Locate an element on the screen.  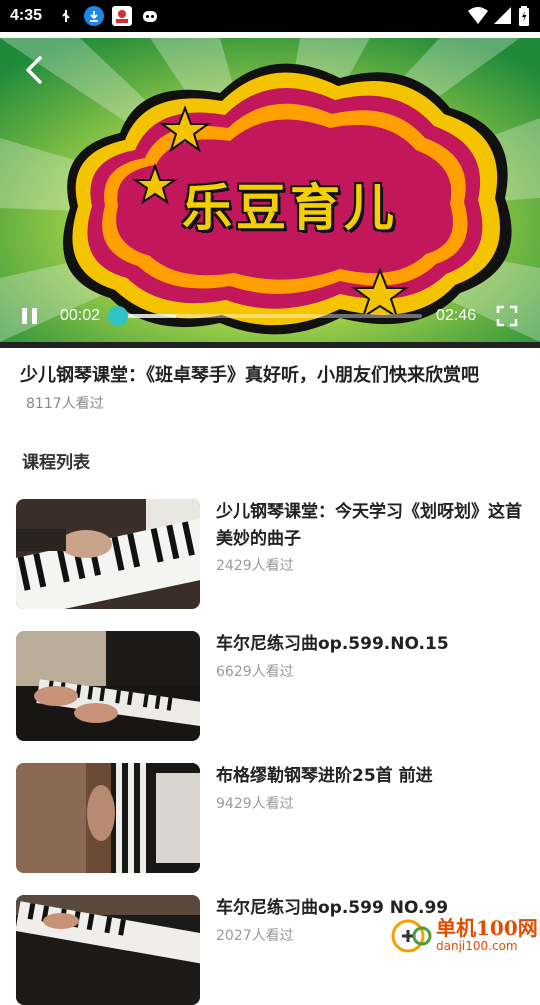
usb-icon is located at coordinates (66, 16).